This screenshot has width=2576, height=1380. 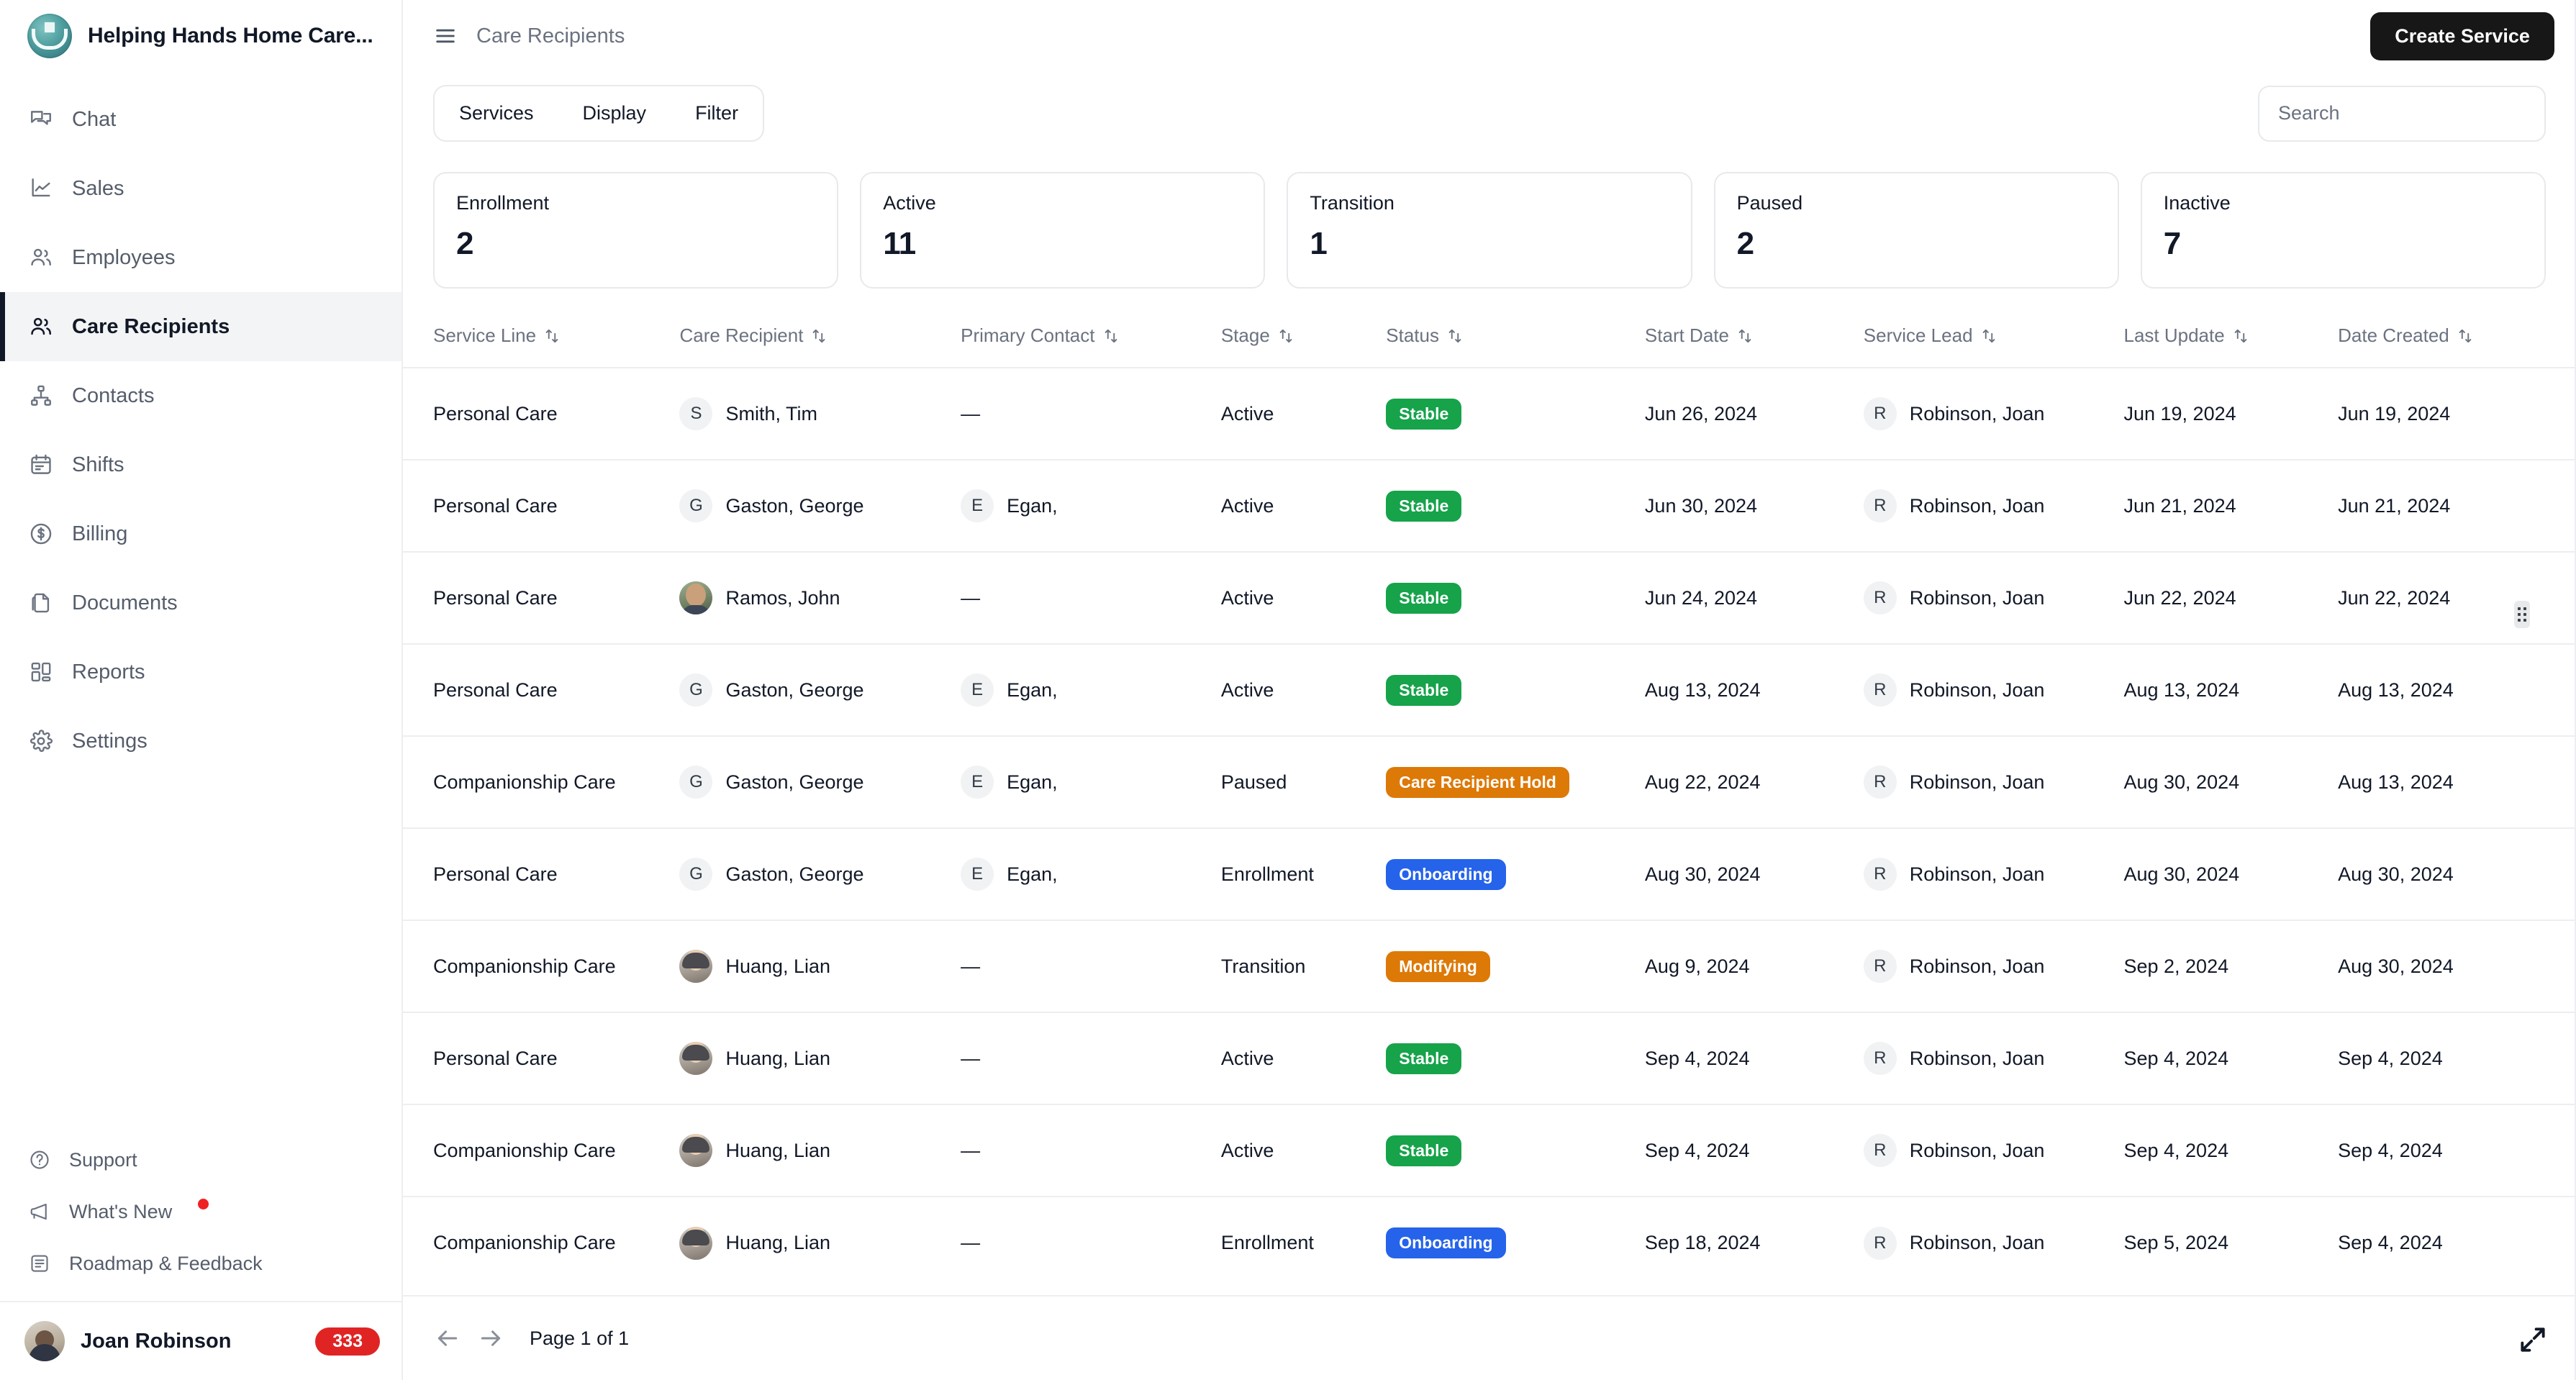 I want to click on sidebar-item-shifts: Shifts, so click(x=201, y=464).